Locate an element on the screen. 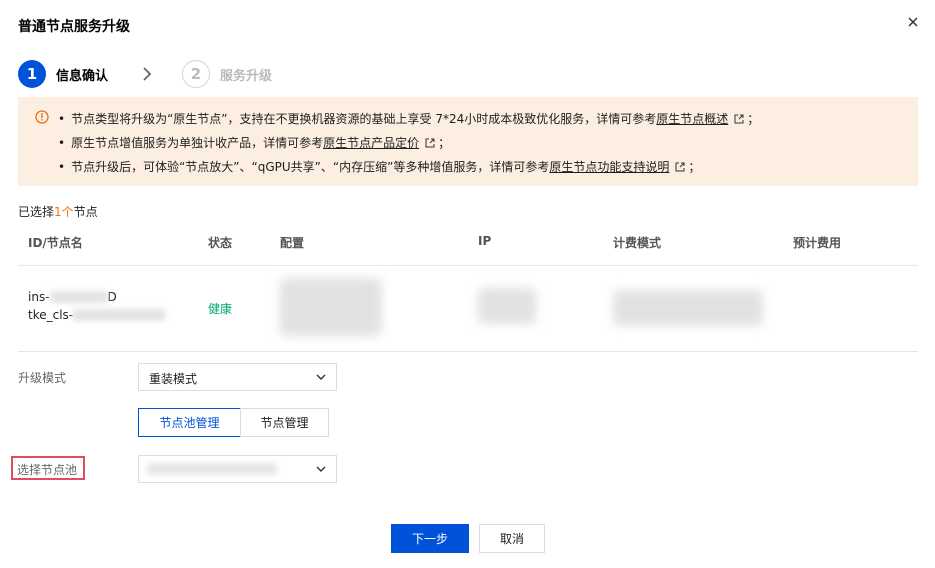 This screenshot has height=568, width=935. table-header: ID/节点名 状态 配置 IP 计费模式 预计费用 is located at coordinates (468, 249).